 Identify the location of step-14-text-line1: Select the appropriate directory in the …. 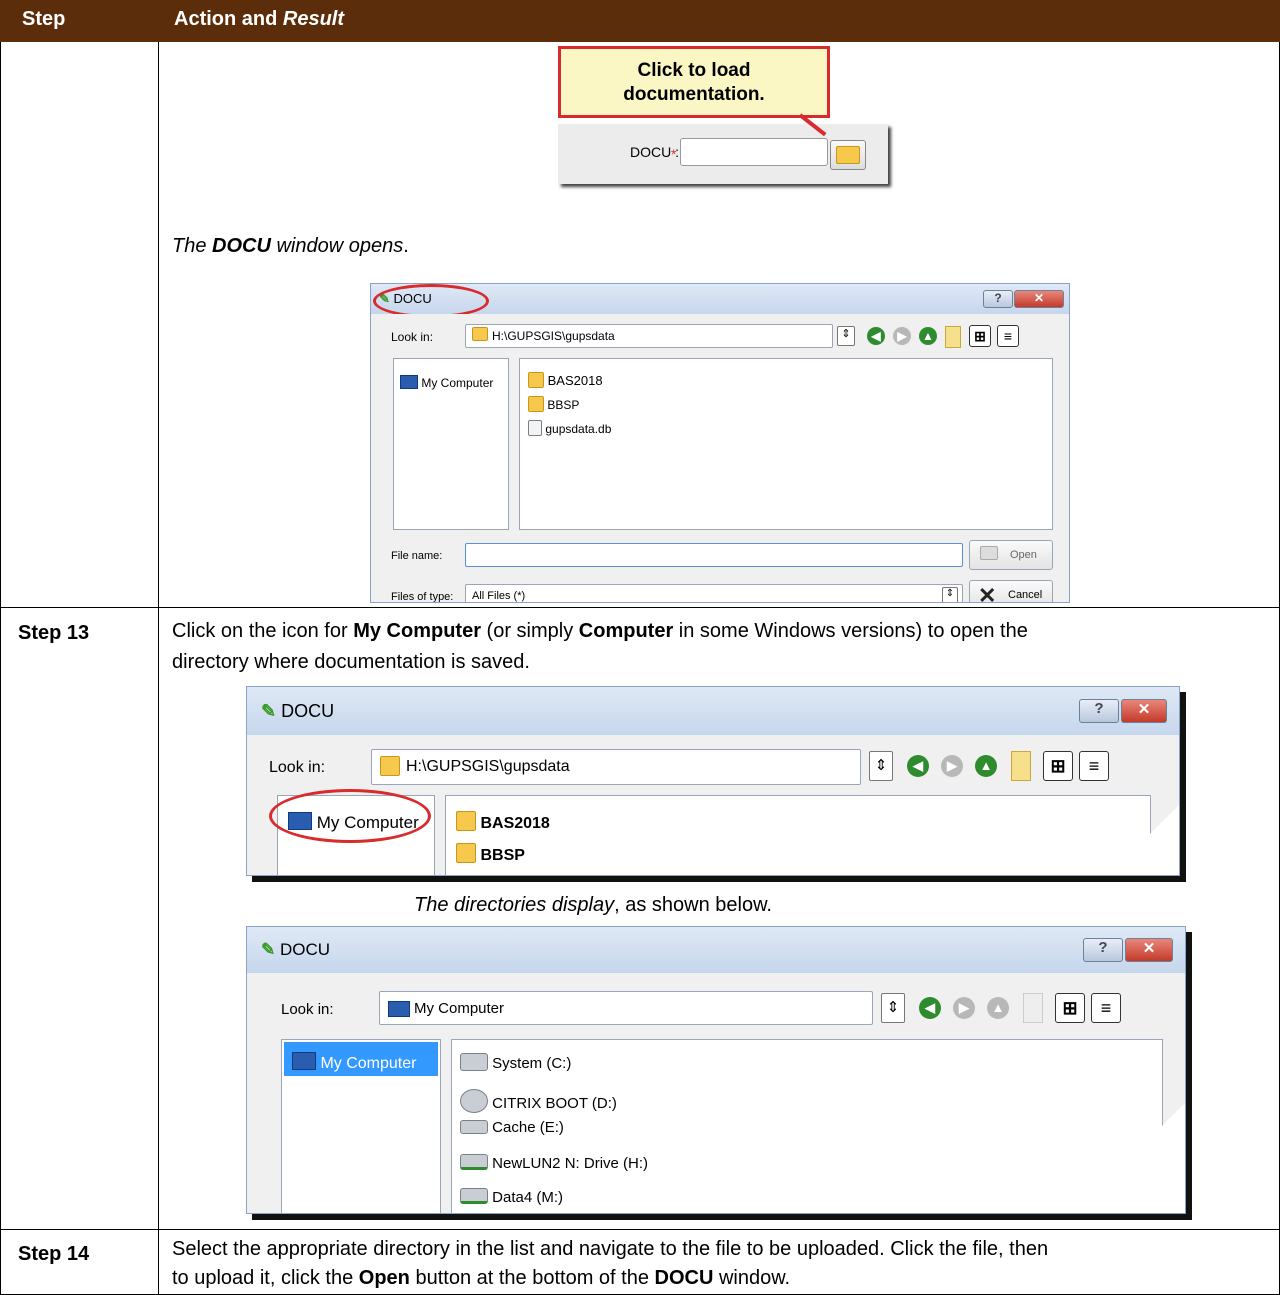
(610, 1249).